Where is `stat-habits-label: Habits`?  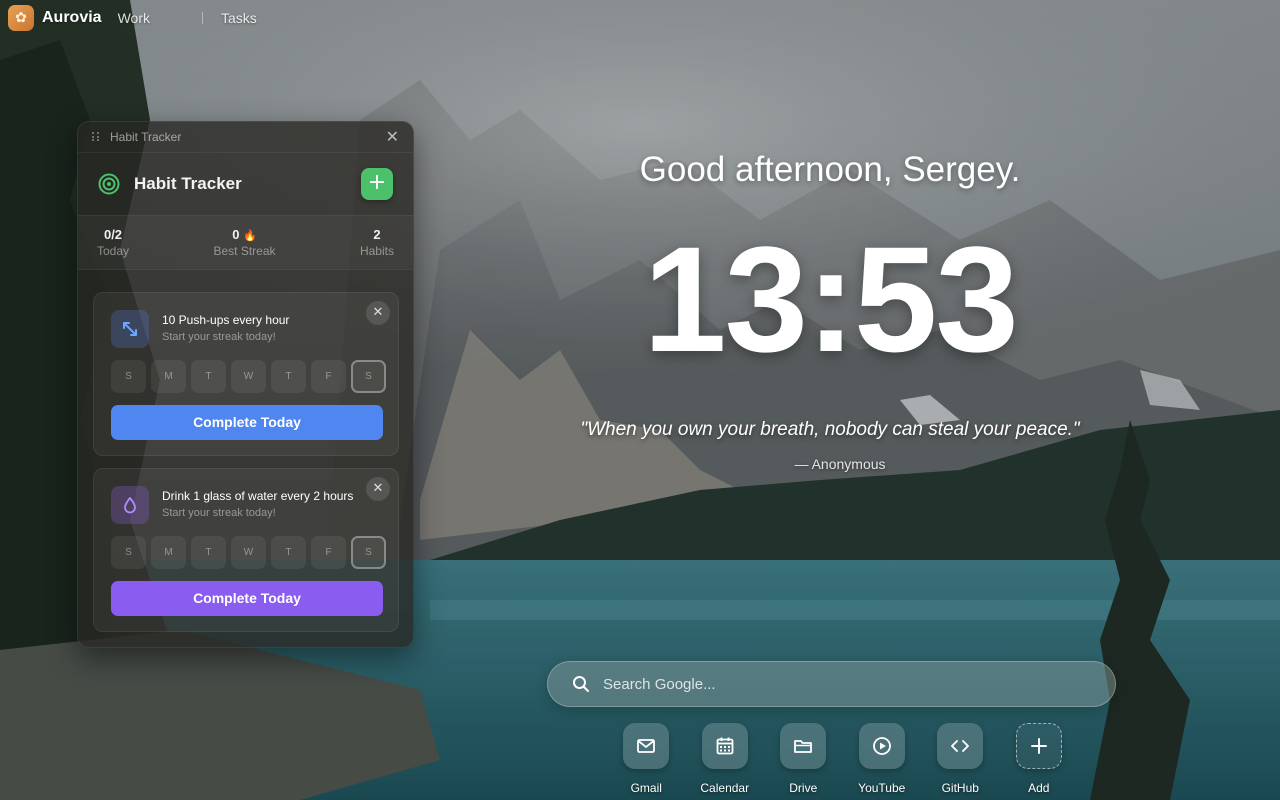
stat-habits-label: Habits is located at coordinates (376, 251).